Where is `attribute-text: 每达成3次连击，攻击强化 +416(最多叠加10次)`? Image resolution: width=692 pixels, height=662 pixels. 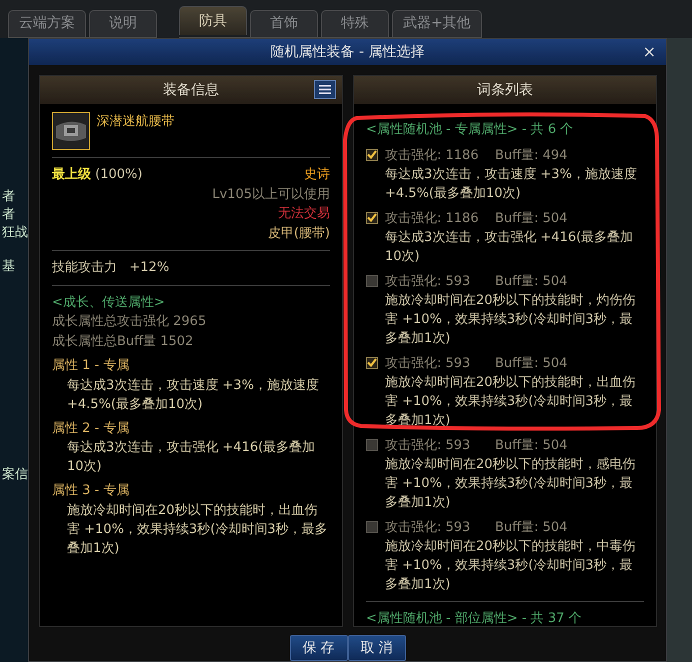
attribute-text: 每达成3次连击，攻击强化 +416(最多叠加10次) is located at coordinates (191, 457).